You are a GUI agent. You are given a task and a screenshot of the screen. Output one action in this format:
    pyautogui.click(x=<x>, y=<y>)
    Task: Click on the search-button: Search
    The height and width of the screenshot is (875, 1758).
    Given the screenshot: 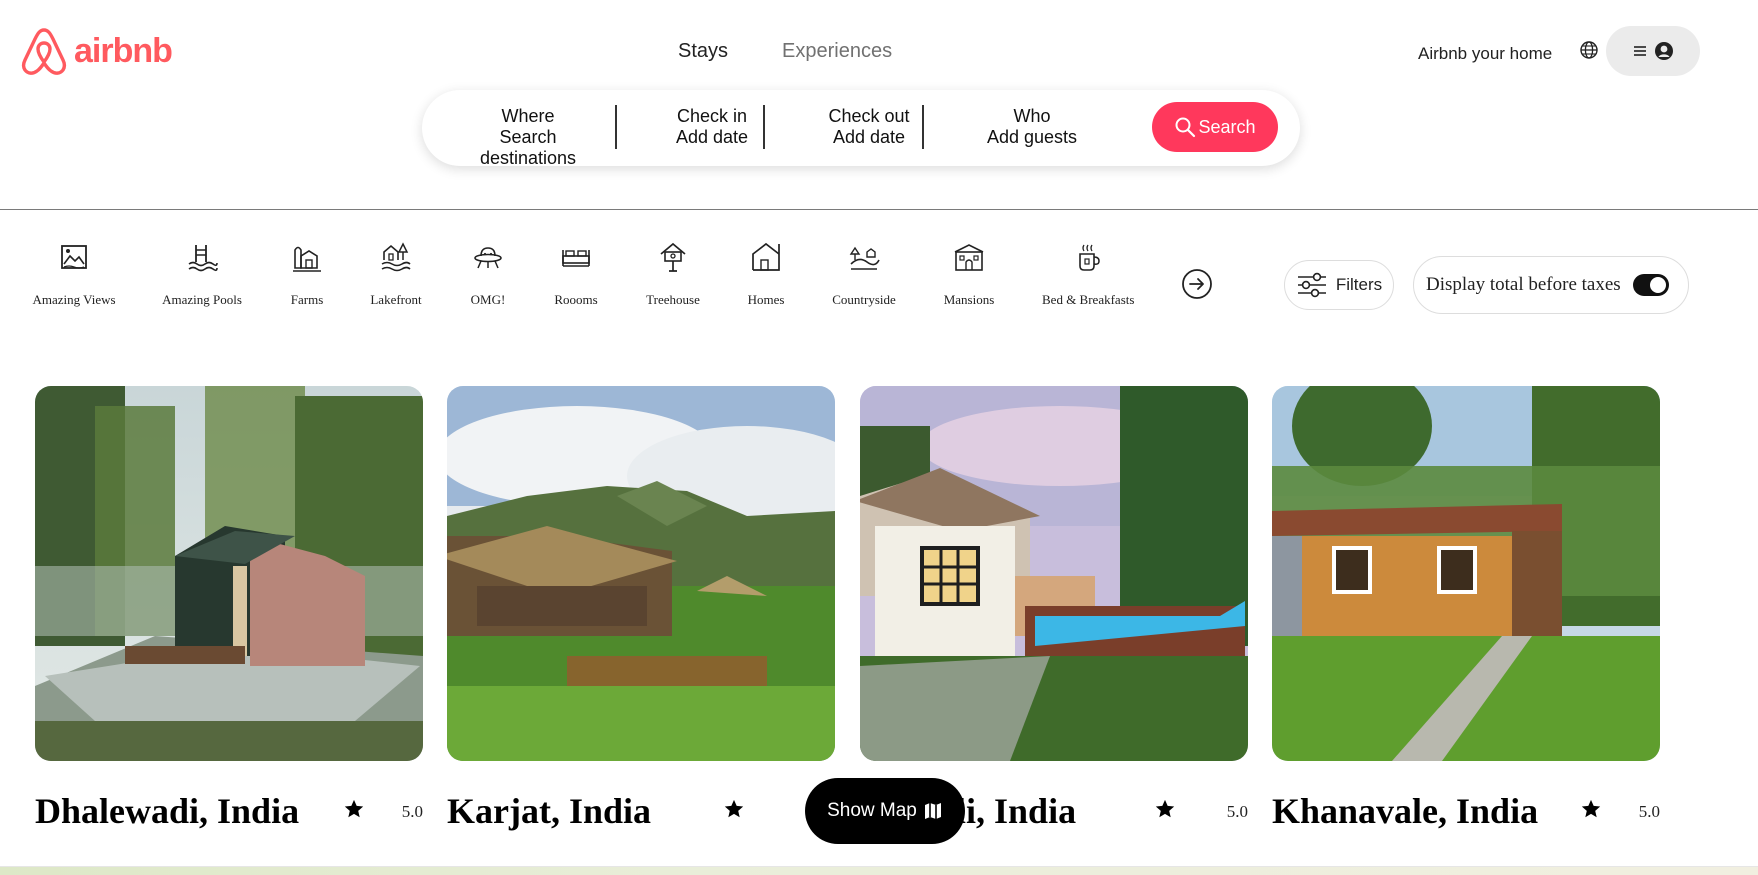 What is the action you would take?
    pyautogui.click(x=1215, y=127)
    